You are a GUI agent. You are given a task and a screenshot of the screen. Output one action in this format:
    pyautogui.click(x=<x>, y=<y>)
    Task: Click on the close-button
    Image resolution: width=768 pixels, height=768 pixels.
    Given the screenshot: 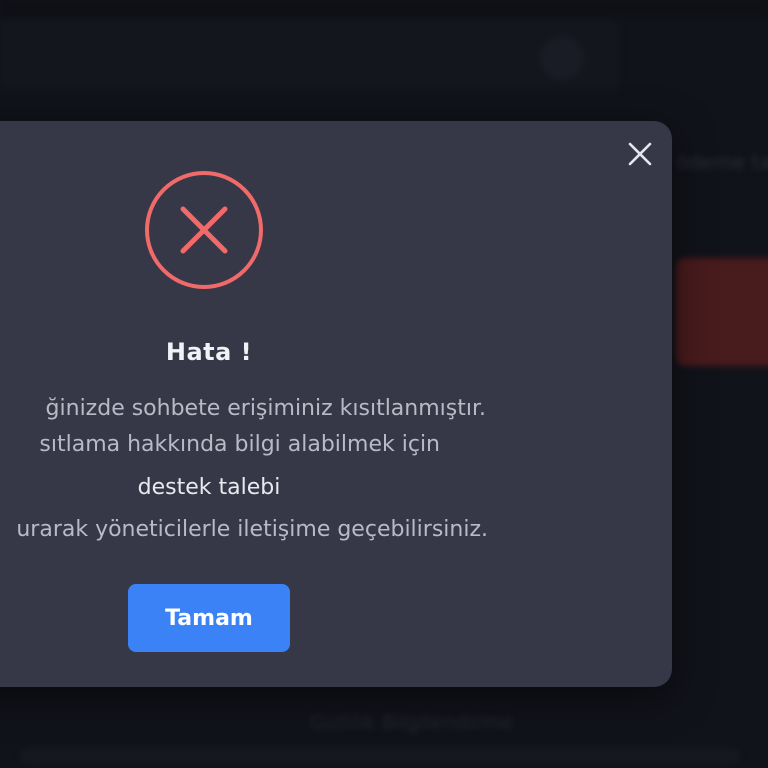 What is the action you would take?
    pyautogui.click(x=640, y=154)
    